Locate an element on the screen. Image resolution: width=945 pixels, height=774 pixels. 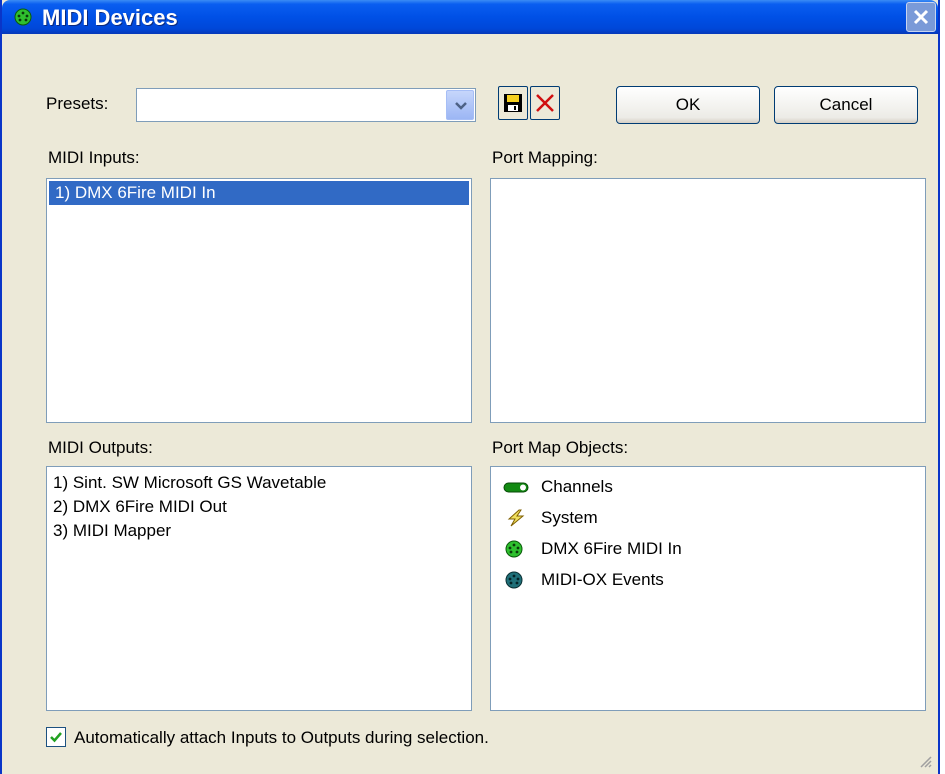
presets-dropdown-button is located at coordinates (460, 105).